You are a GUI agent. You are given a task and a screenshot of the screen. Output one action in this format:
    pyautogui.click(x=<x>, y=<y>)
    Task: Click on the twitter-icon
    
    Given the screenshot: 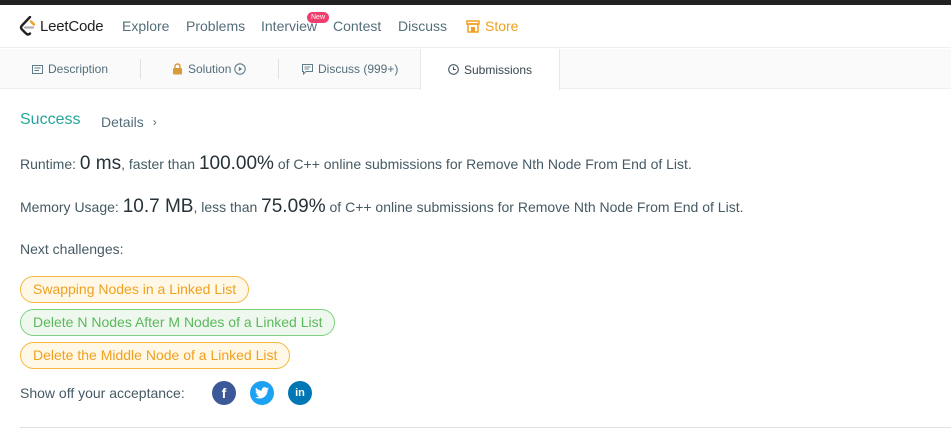 What is the action you would take?
    pyautogui.click(x=262, y=393)
    